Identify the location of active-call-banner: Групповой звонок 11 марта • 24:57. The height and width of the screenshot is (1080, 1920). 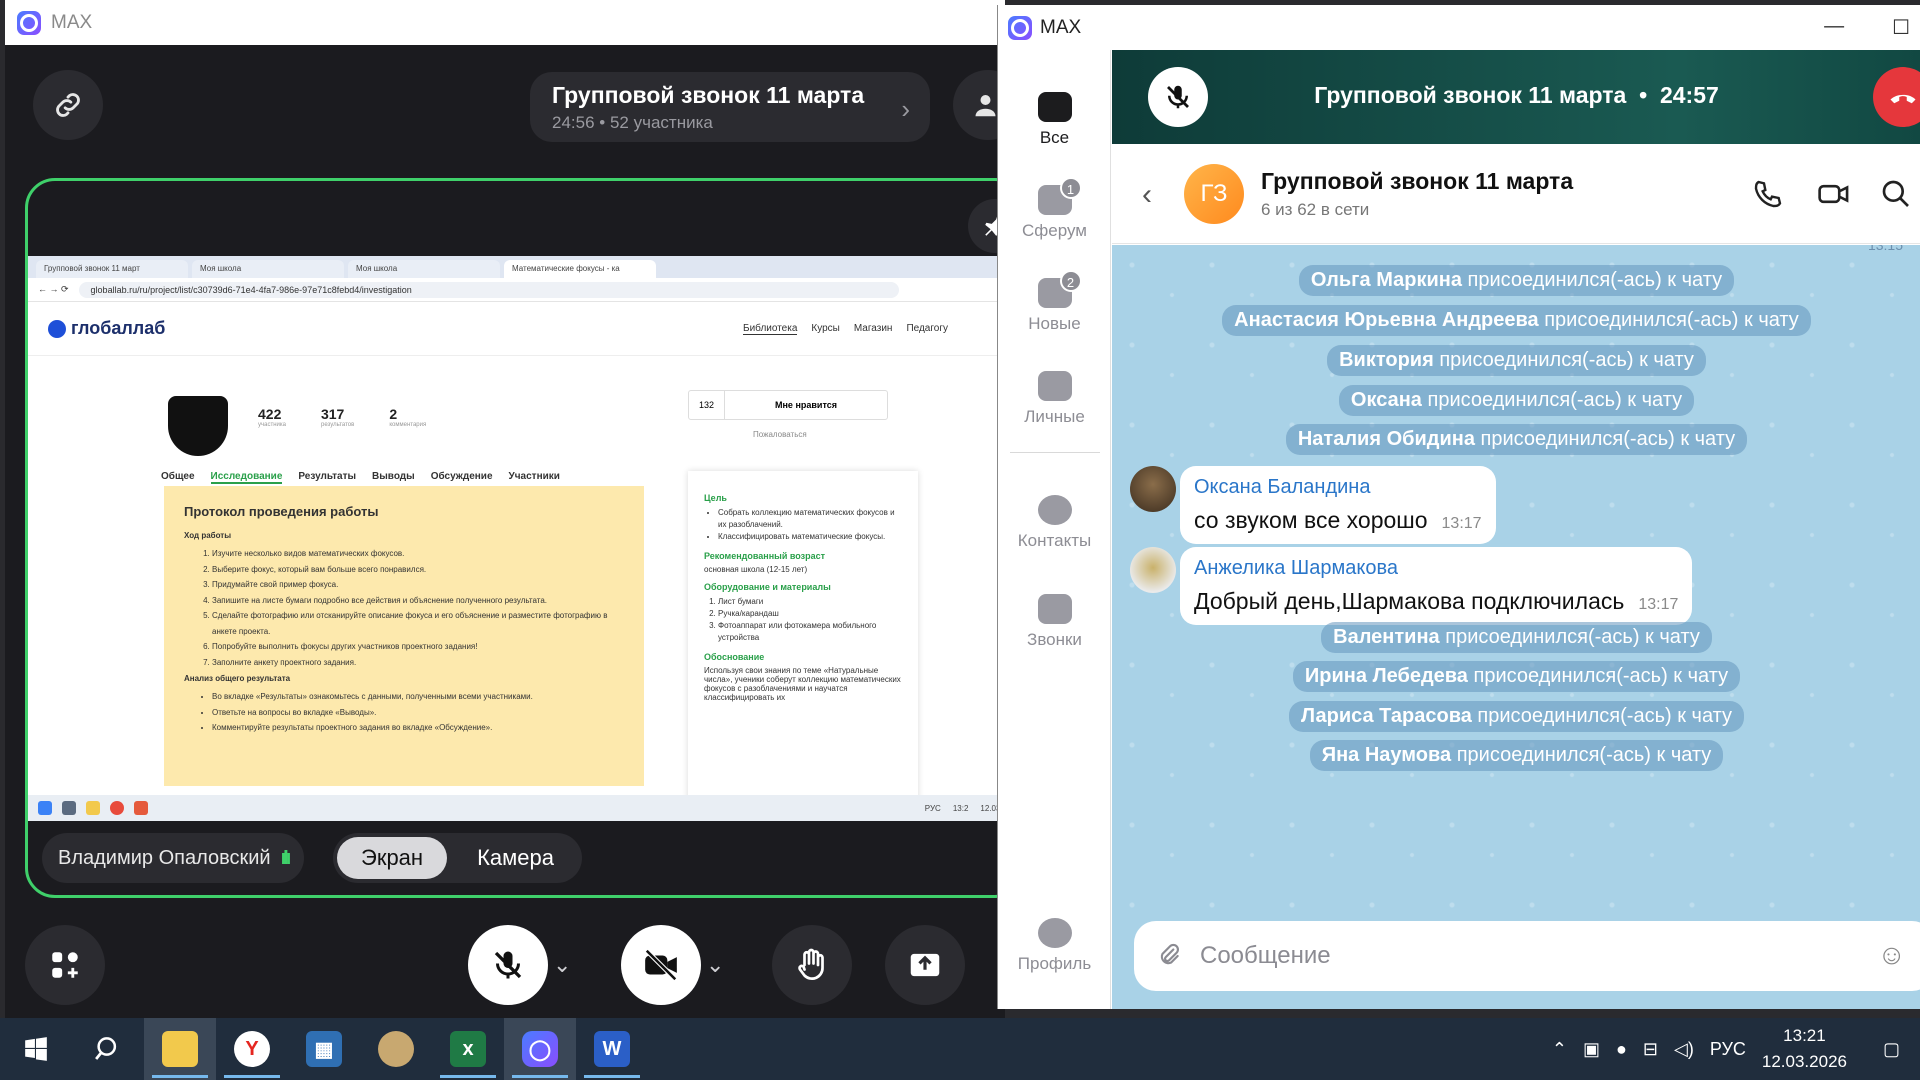
(1516, 97).